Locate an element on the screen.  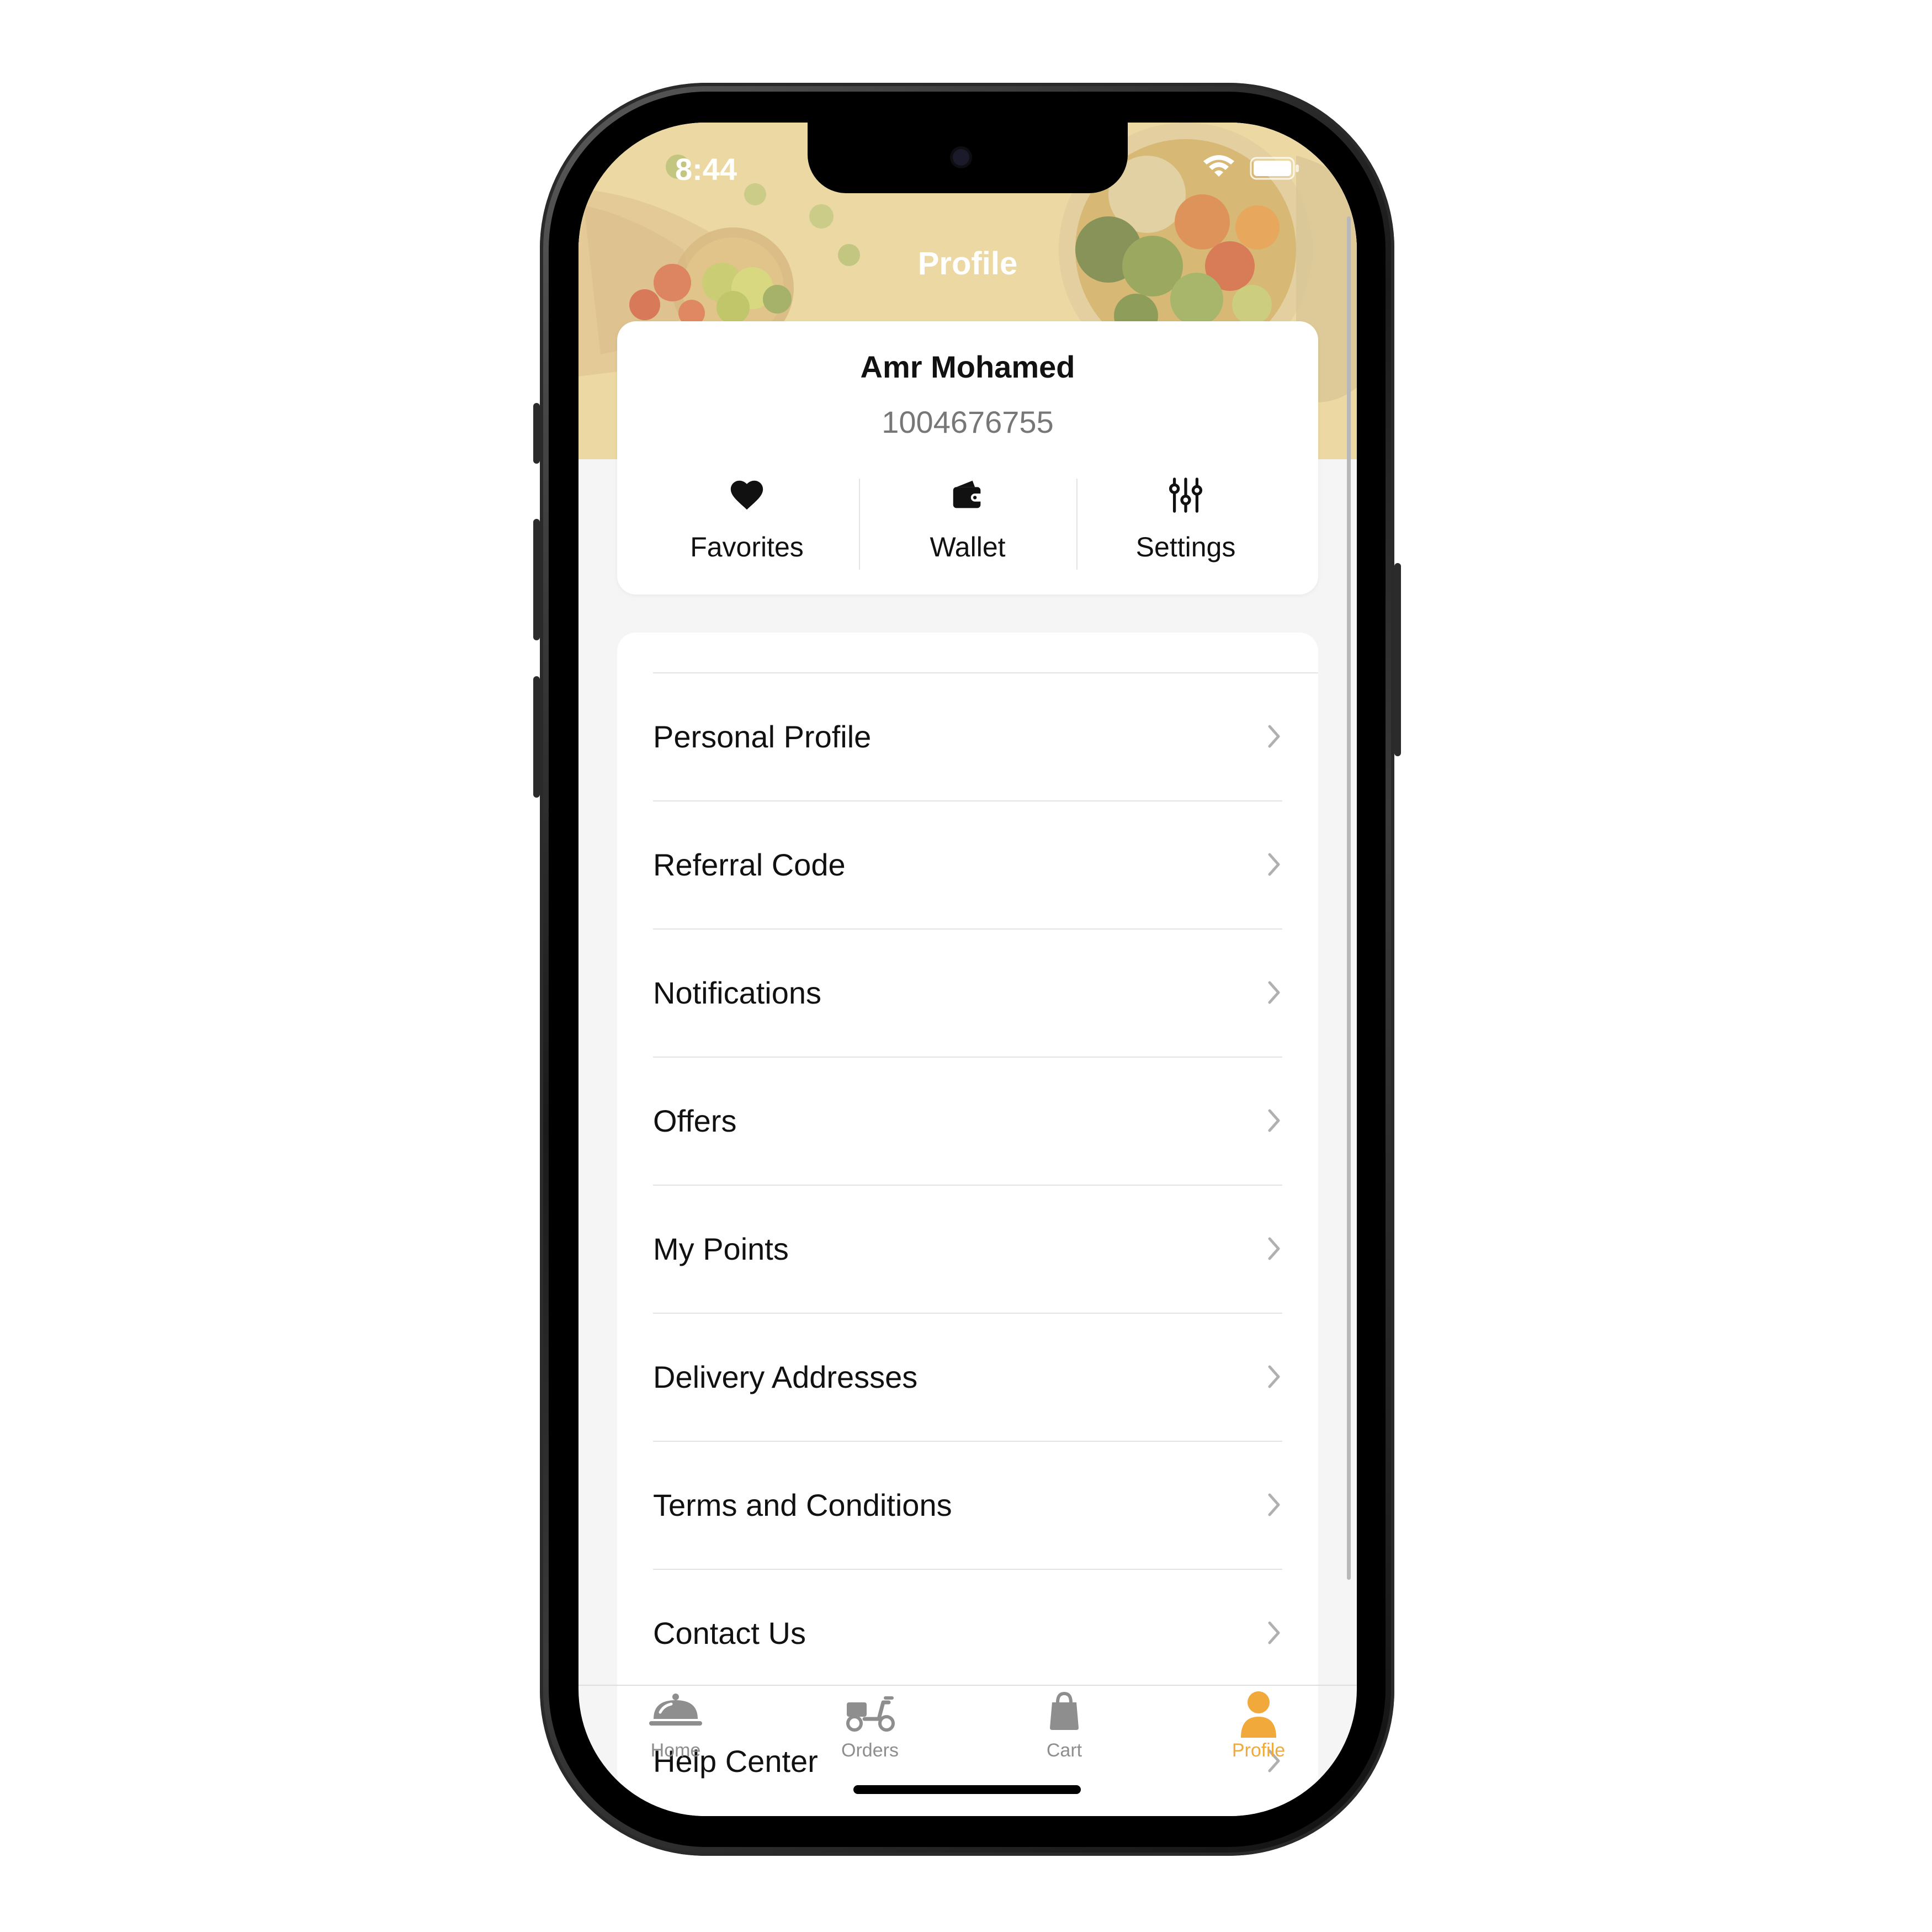
menu-item-label: Delivery Addresses is located at coordinates (786, 1377).